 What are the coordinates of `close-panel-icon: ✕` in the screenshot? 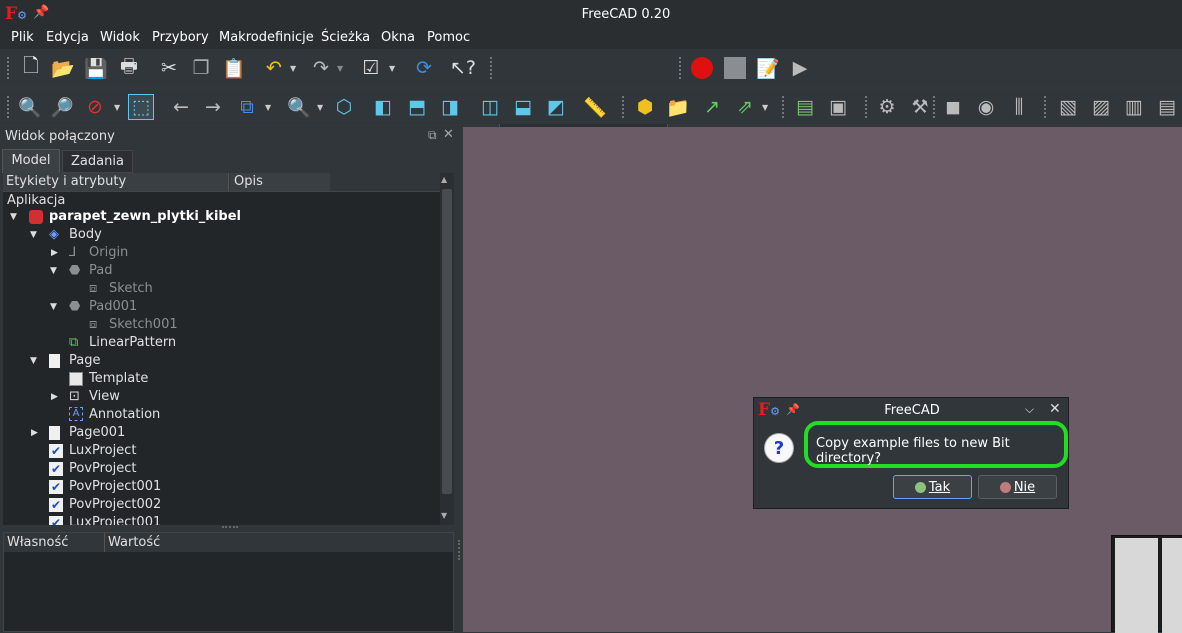 It's located at (448, 134).